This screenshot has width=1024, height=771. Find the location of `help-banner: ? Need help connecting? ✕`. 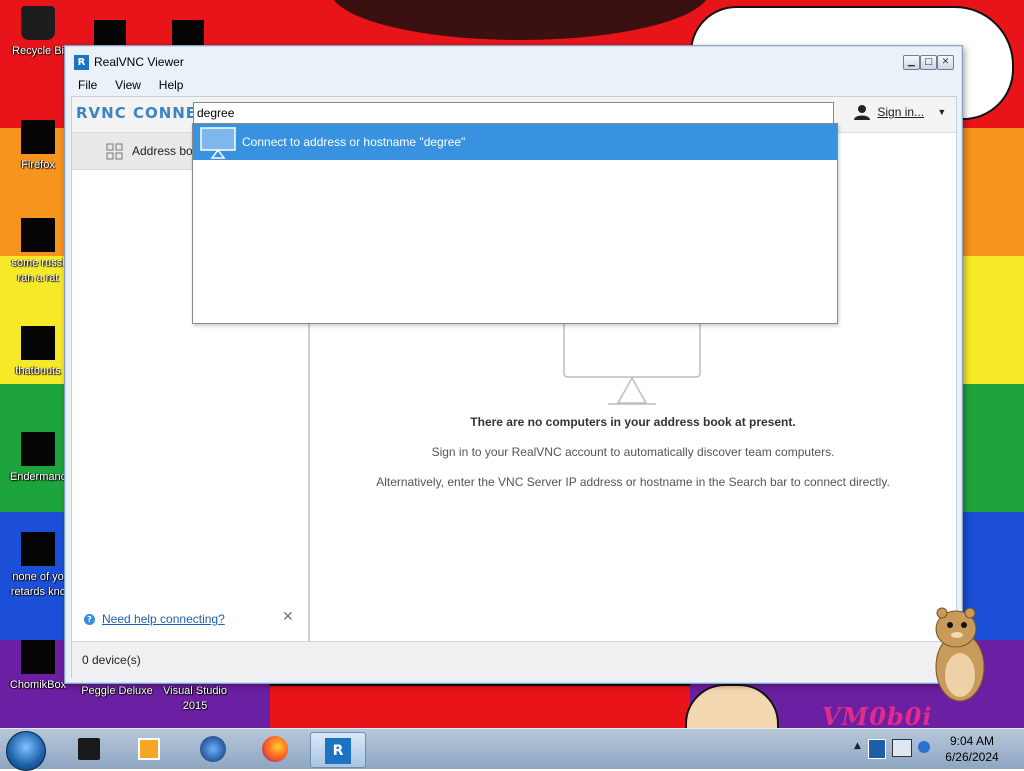

help-banner: ? Need help connecting? ✕ is located at coordinates (190, 618).